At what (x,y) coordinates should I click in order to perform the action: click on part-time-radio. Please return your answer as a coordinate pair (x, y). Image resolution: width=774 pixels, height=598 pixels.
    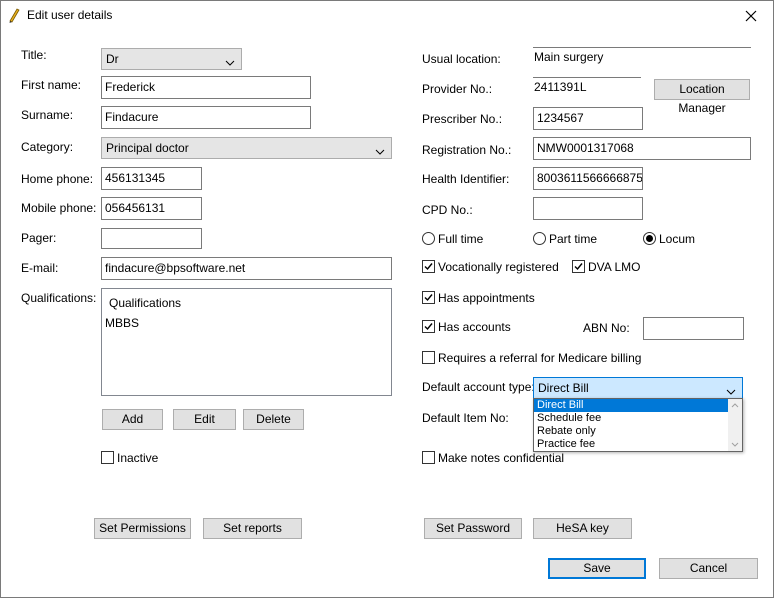
    Looking at the image, I should click on (539, 238).